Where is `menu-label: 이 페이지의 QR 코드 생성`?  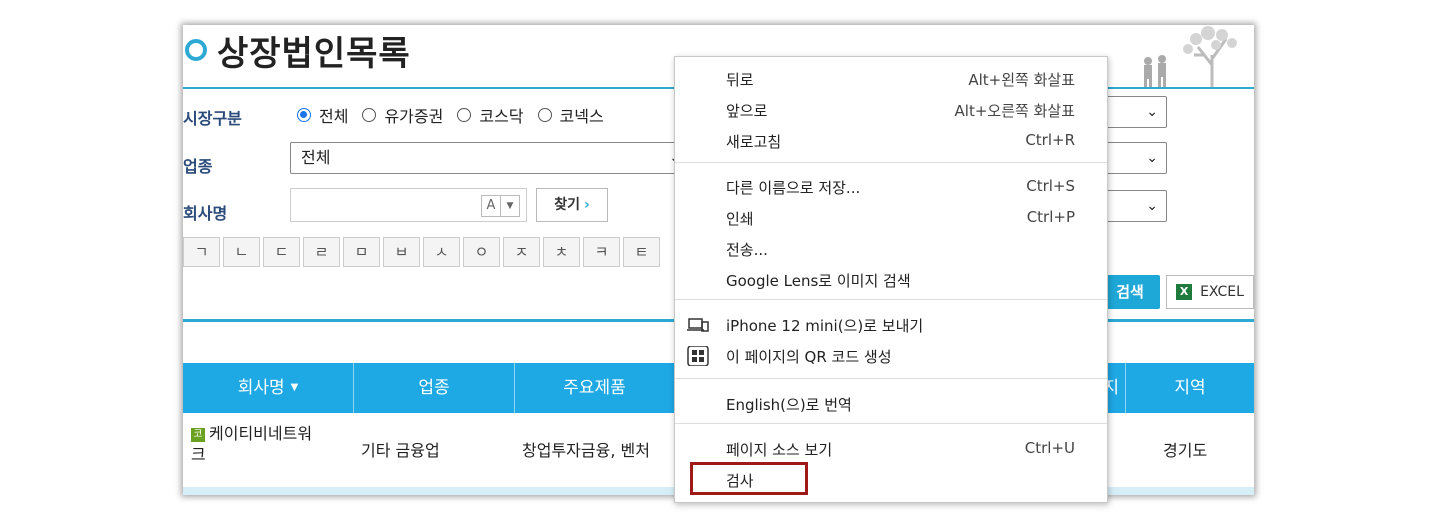 menu-label: 이 페이지의 QR 코드 생성 is located at coordinates (809, 357).